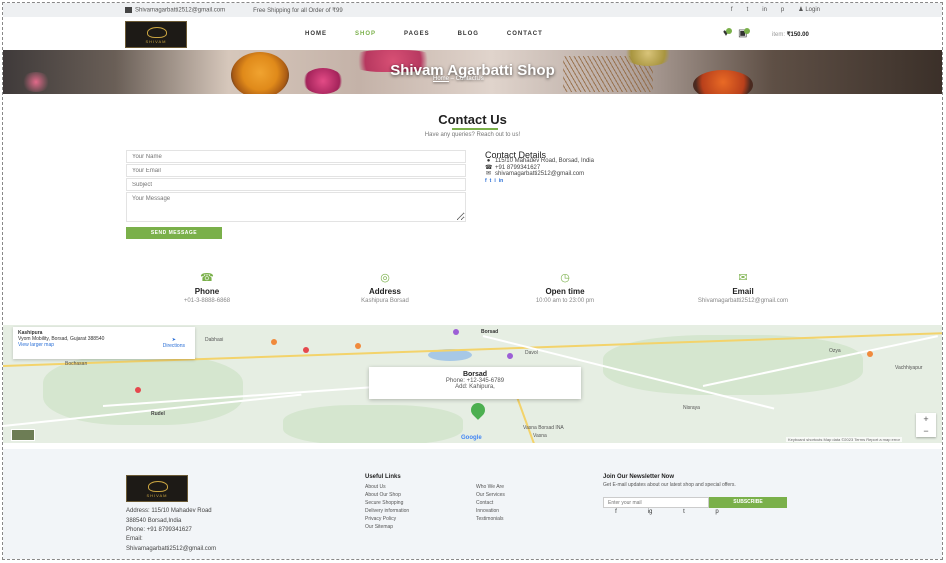 This screenshot has width=946, height=563. Describe the element at coordinates (539, 174) in the screenshot. I see `details-email-text: shivamagarbatti2512@gmail.com` at that location.